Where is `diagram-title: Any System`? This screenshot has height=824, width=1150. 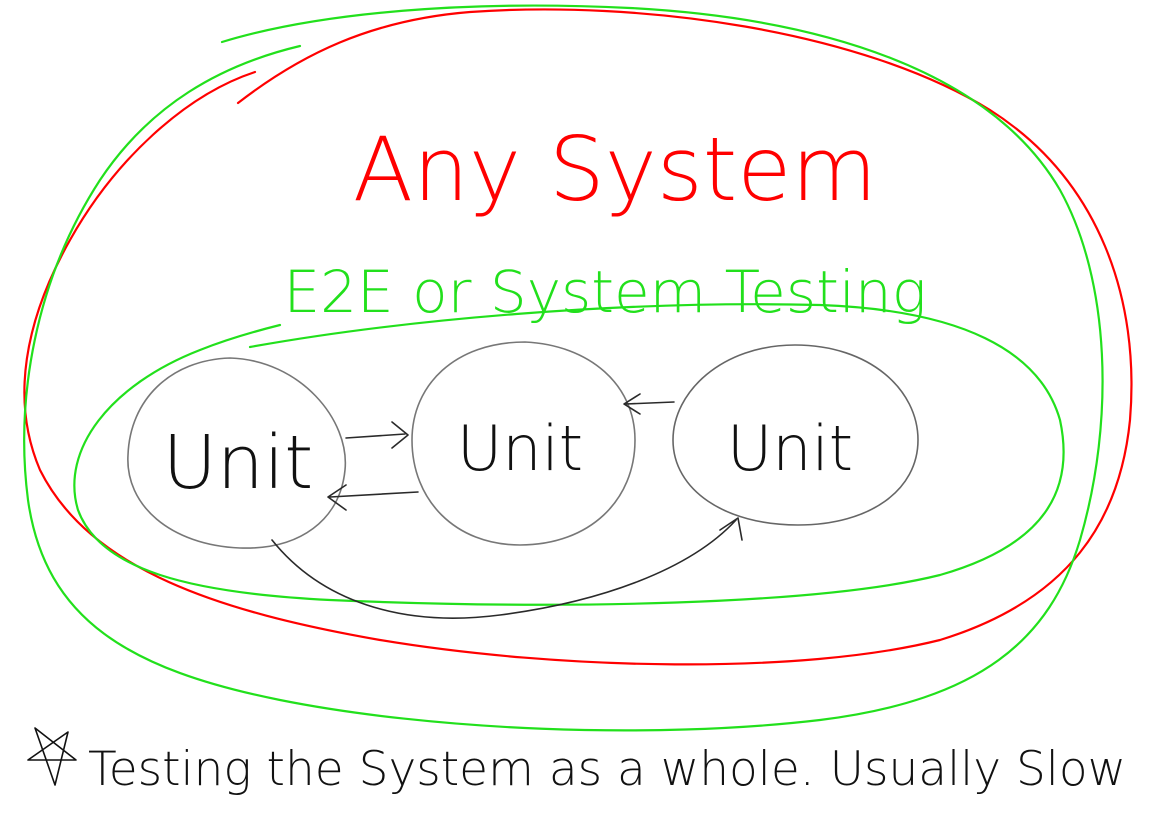 diagram-title: Any System is located at coordinates (615, 169).